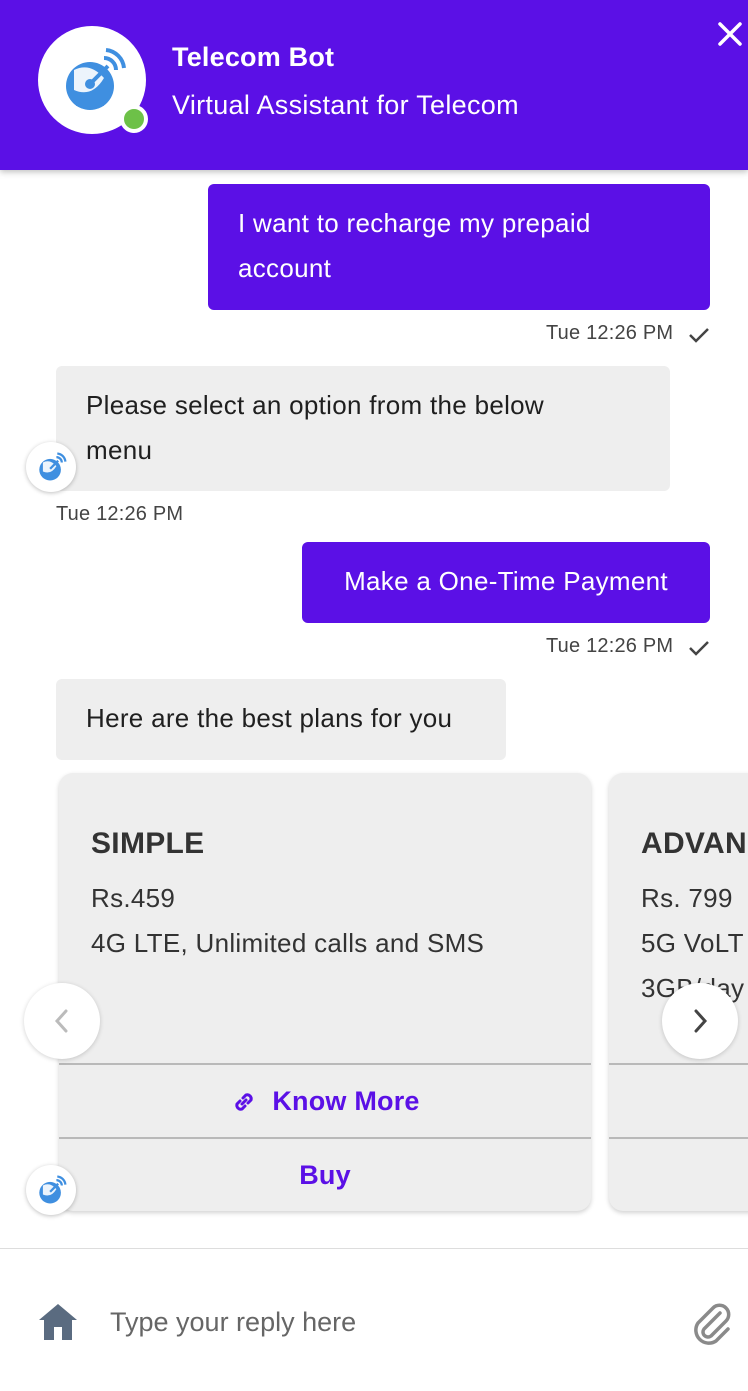 The height and width of the screenshot is (1391, 748). I want to click on plan-title: SIMPLE, so click(148, 843).